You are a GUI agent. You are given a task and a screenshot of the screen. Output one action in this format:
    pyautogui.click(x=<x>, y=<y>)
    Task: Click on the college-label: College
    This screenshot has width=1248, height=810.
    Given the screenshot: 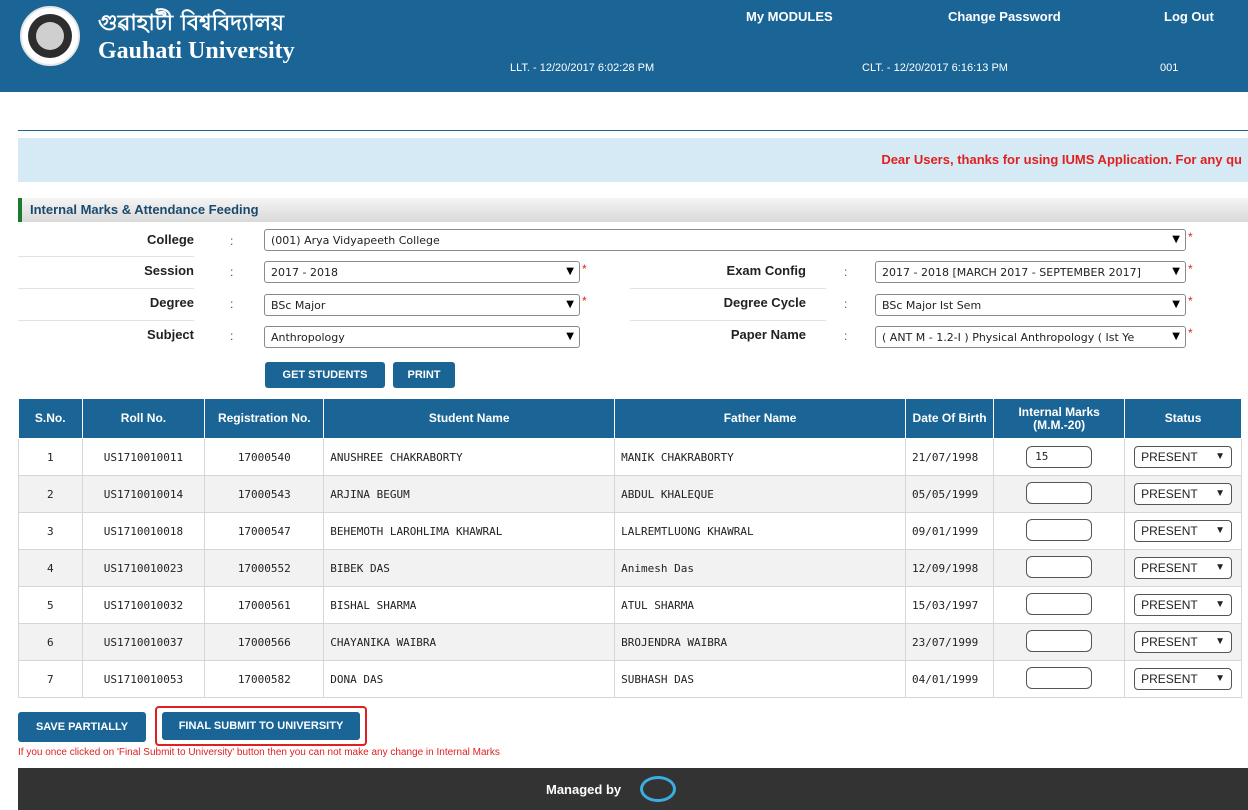 What is the action you would take?
    pyautogui.click(x=170, y=239)
    